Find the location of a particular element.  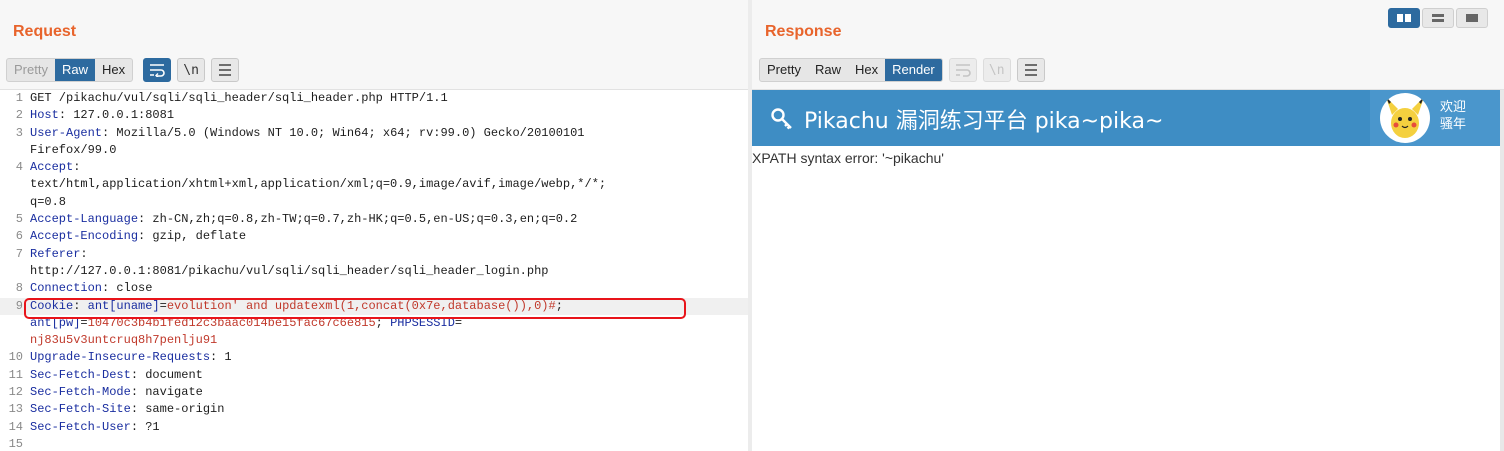

request-line: 2 Host: 127.0.0.1:8081 is located at coordinates (374, 115).